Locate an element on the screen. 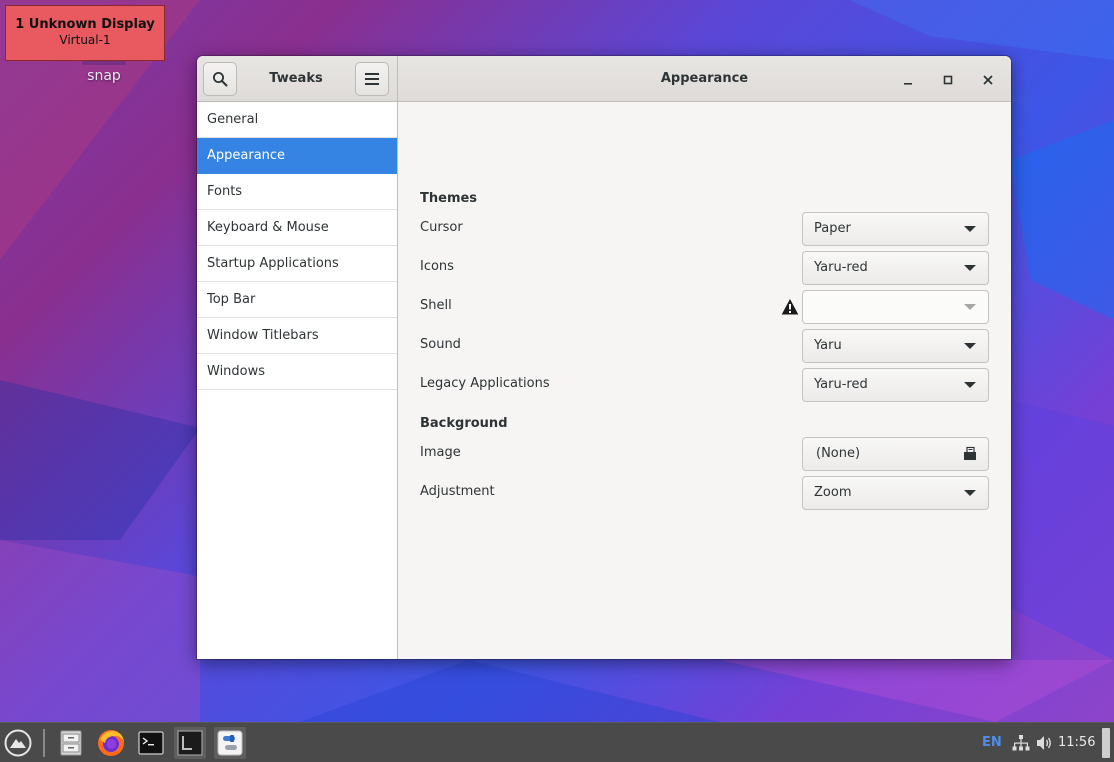 The image size is (1114, 762). shell-combo is located at coordinates (895, 307).